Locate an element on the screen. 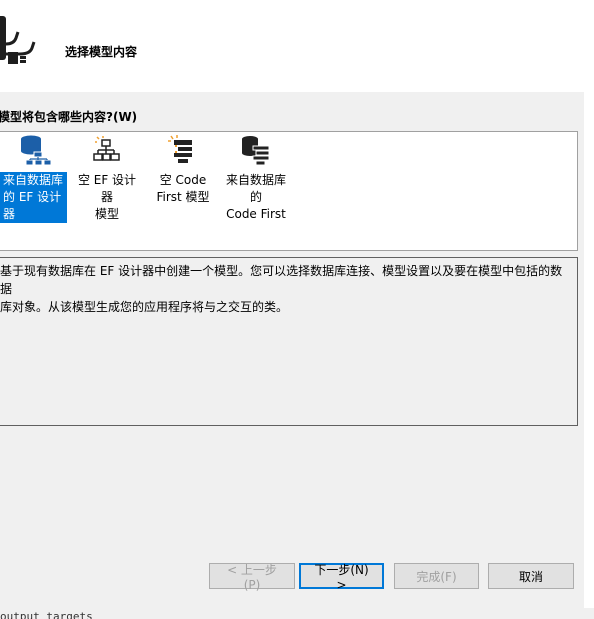  finish-button-label: 完成(F) is located at coordinates (436, 576).